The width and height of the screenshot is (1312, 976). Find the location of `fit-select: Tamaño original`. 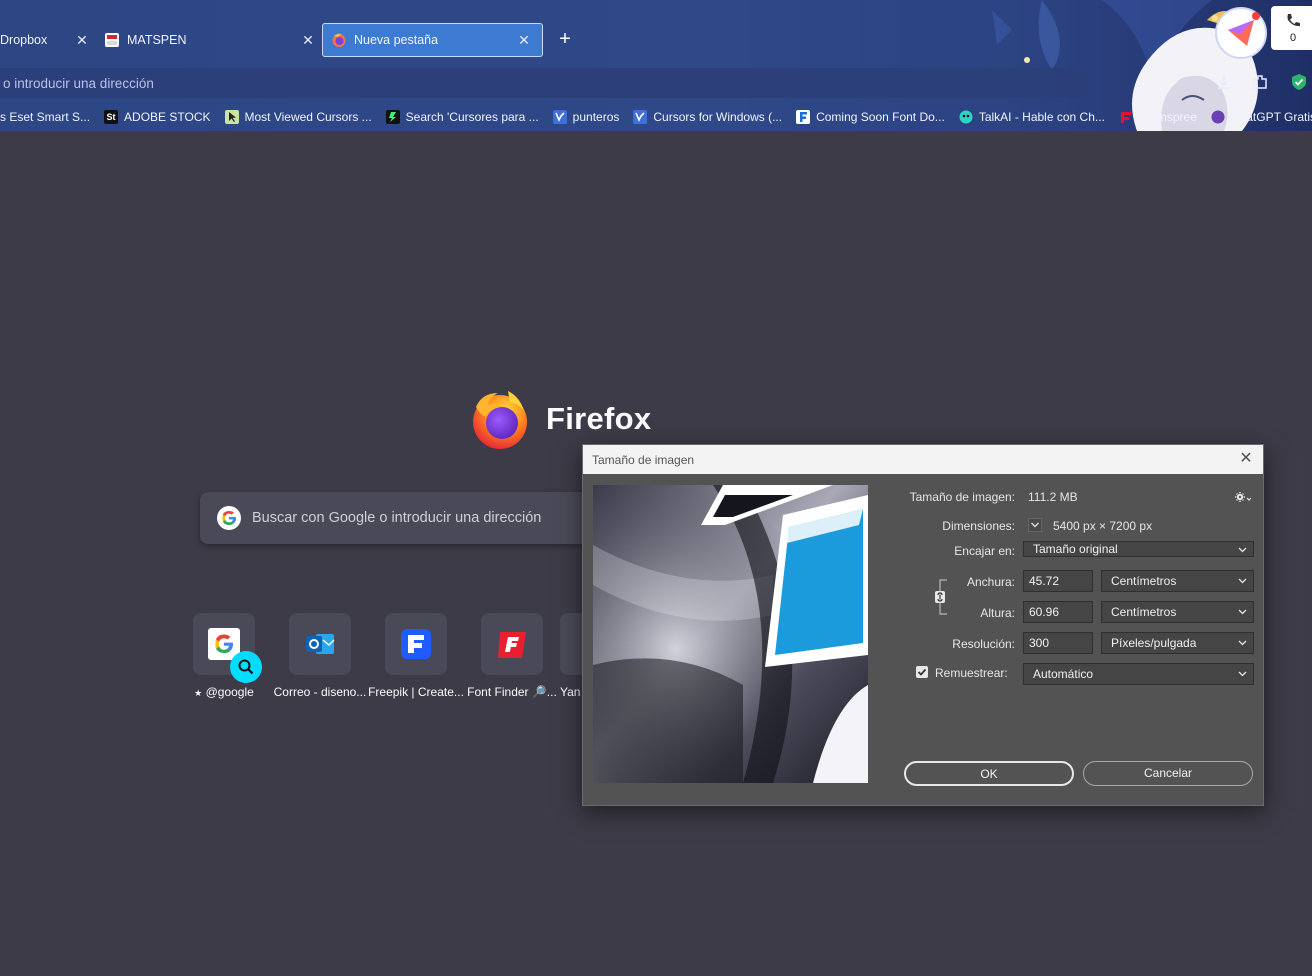

fit-select: Tamaño original is located at coordinates (1138, 549).